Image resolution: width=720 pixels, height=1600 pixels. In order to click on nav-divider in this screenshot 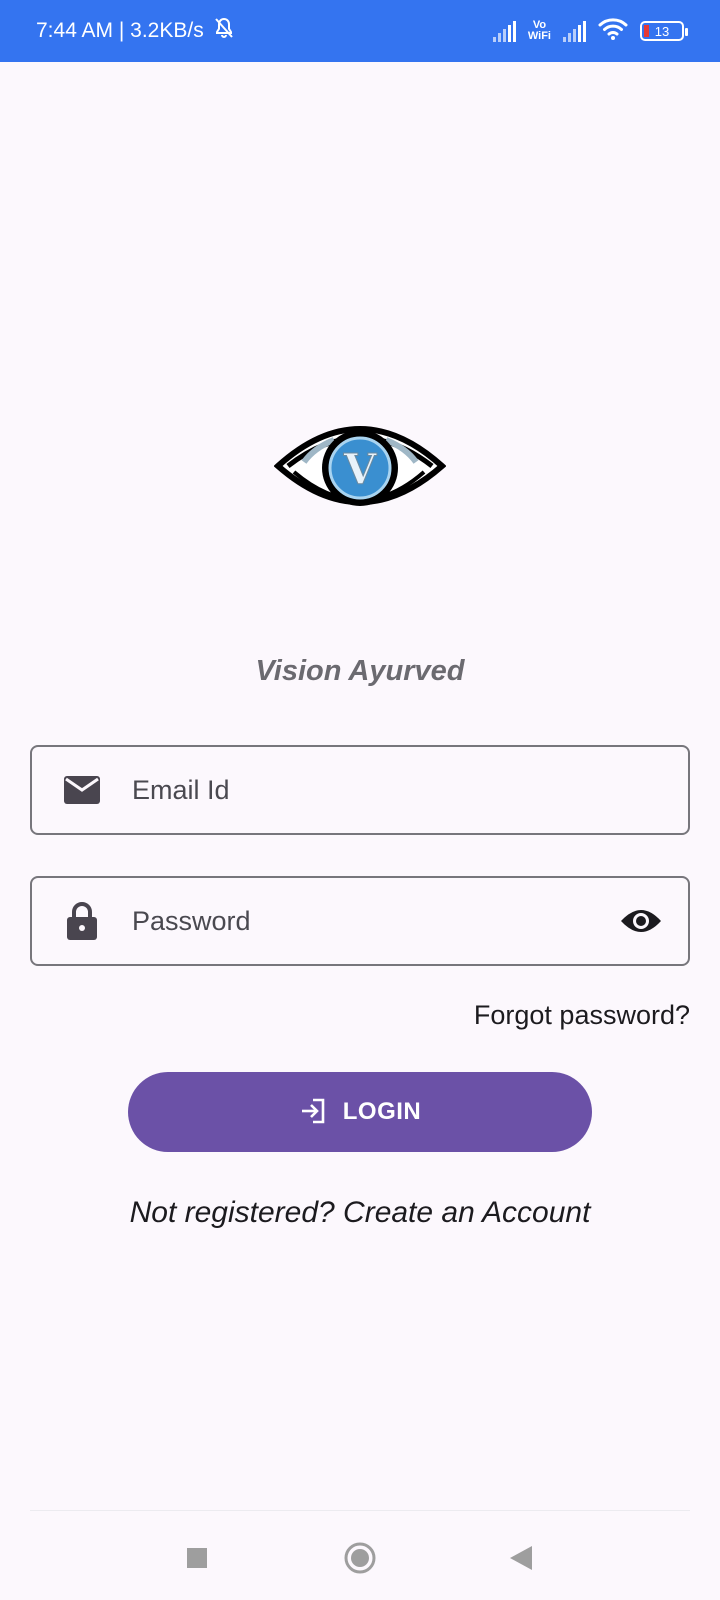, I will do `click(360, 1510)`.